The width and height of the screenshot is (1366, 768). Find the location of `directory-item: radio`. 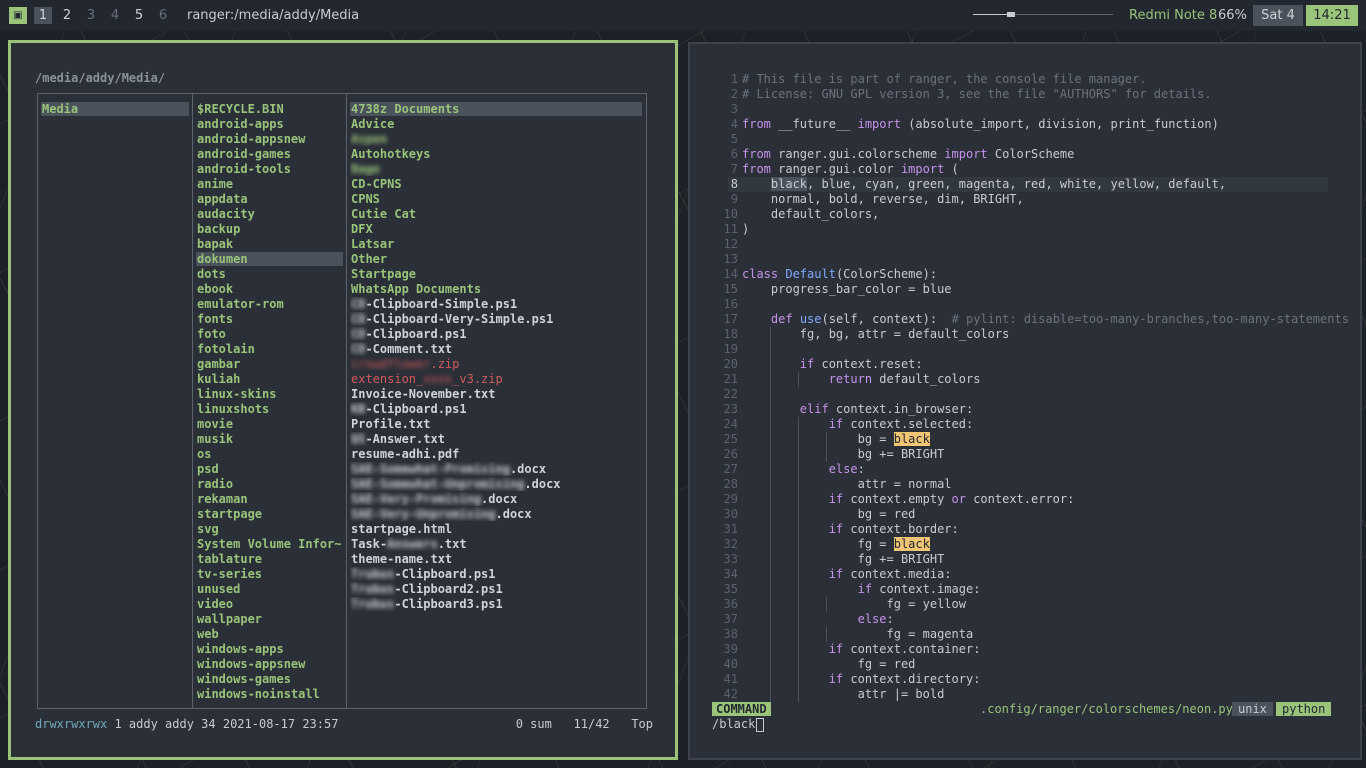

directory-item: radio is located at coordinates (269, 484).